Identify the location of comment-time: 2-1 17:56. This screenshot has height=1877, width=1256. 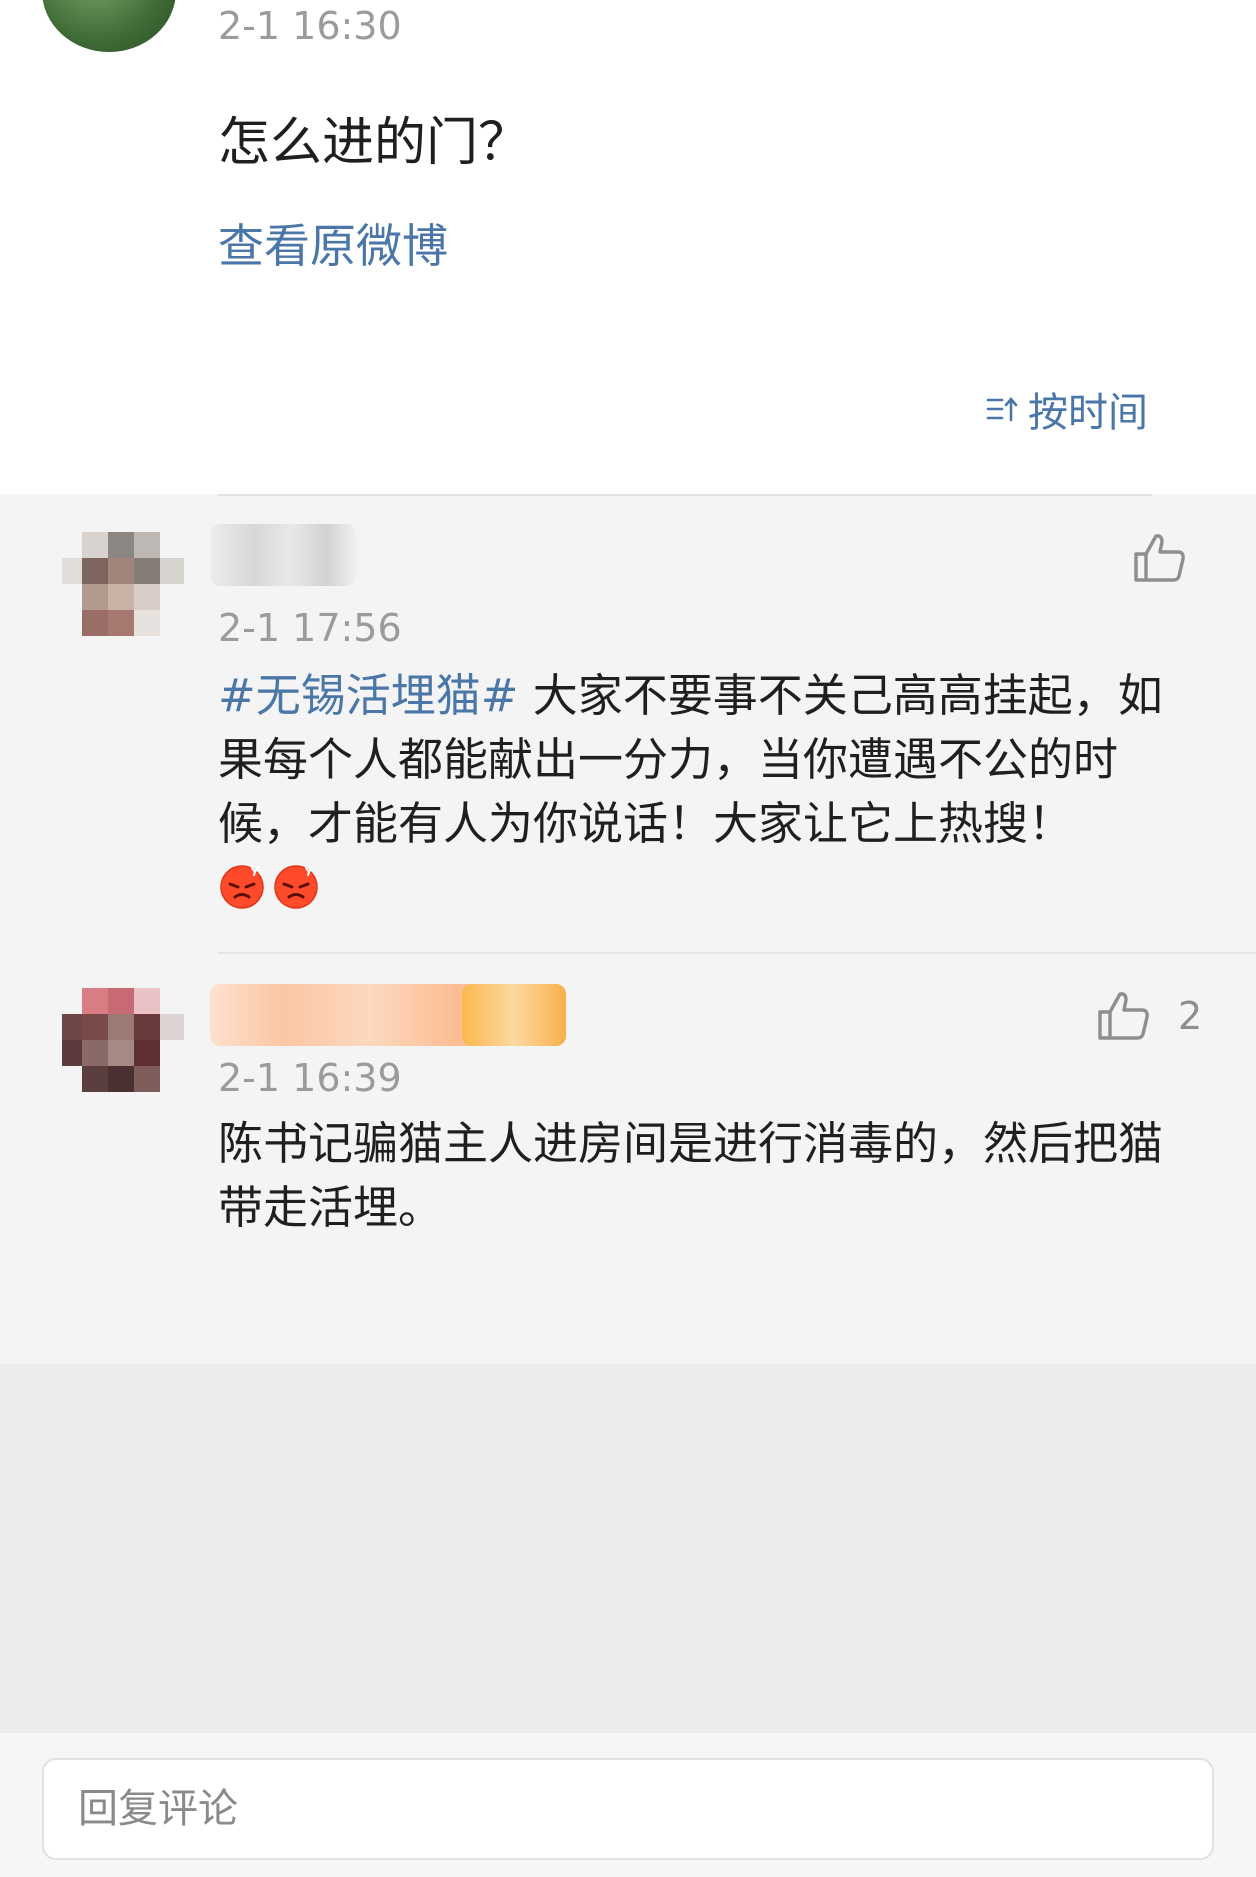
(310, 628).